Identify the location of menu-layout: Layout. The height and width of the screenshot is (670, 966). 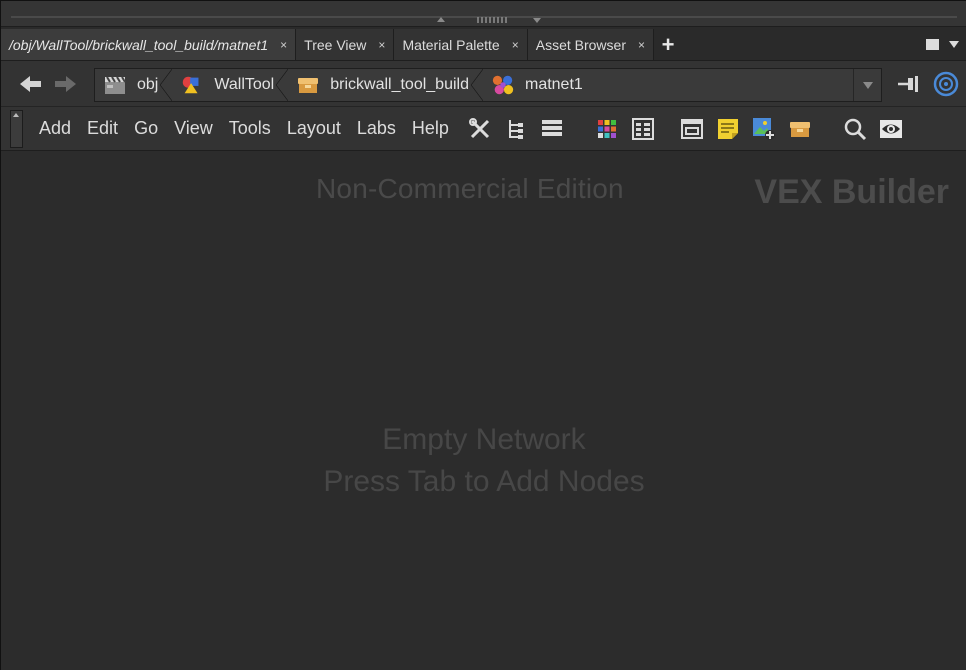
(314, 128).